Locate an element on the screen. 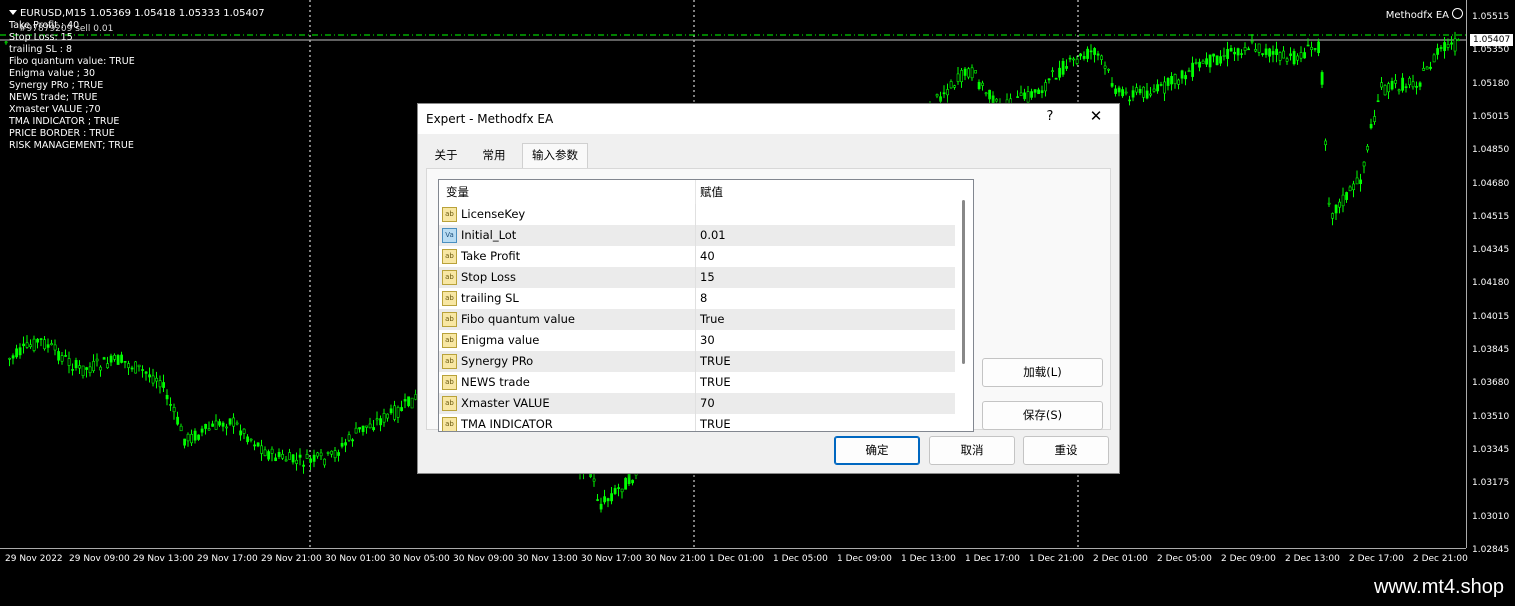 This screenshot has height=606, width=1515. param-value: 70 is located at coordinates (707, 403).